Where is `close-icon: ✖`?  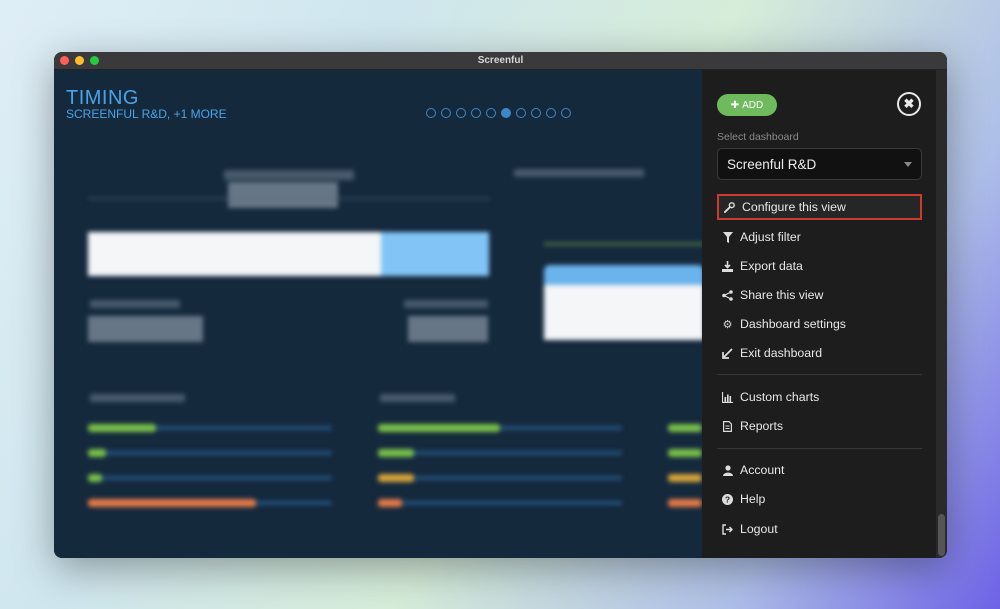 close-icon: ✖ is located at coordinates (909, 103).